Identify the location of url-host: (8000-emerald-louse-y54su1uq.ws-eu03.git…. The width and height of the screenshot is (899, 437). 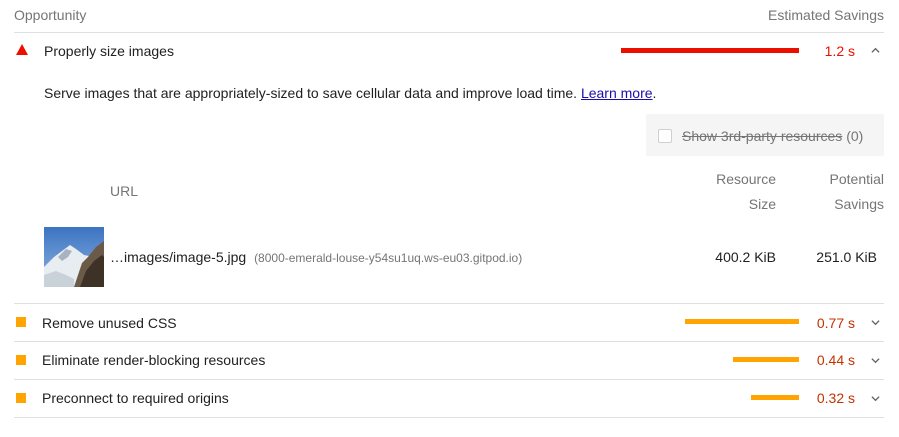
(388, 258).